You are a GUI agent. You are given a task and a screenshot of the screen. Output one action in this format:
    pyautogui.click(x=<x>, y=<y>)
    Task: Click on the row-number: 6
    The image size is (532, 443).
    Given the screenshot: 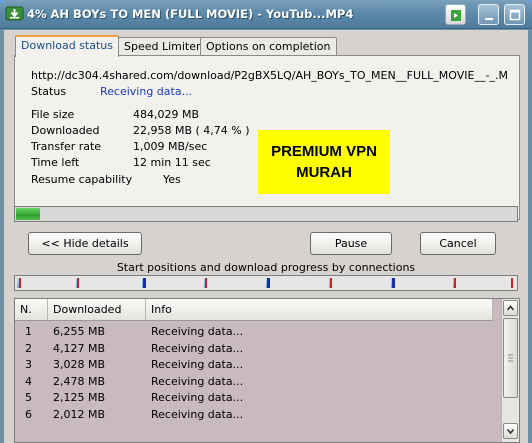 What is the action you would take?
    pyautogui.click(x=28, y=414)
    